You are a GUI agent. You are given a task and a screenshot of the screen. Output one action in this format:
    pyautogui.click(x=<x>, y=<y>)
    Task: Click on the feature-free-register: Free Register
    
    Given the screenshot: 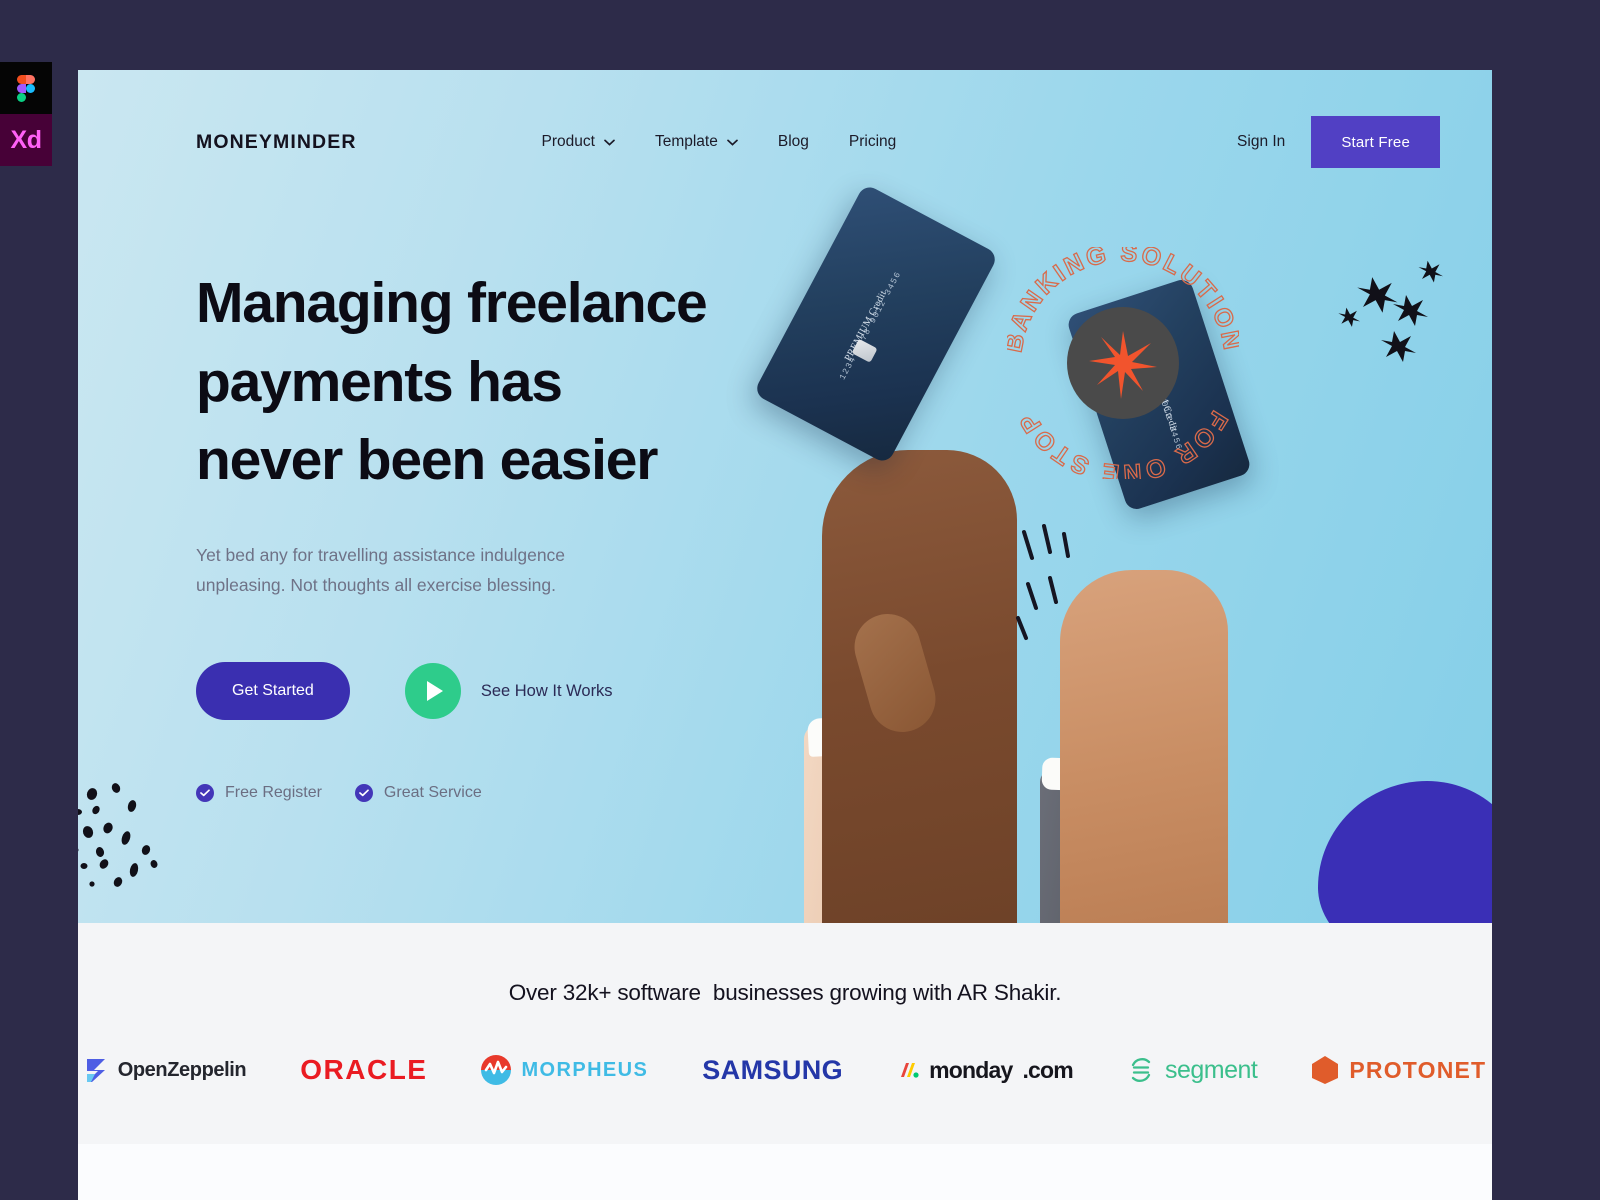 What is the action you would take?
    pyautogui.click(x=259, y=793)
    